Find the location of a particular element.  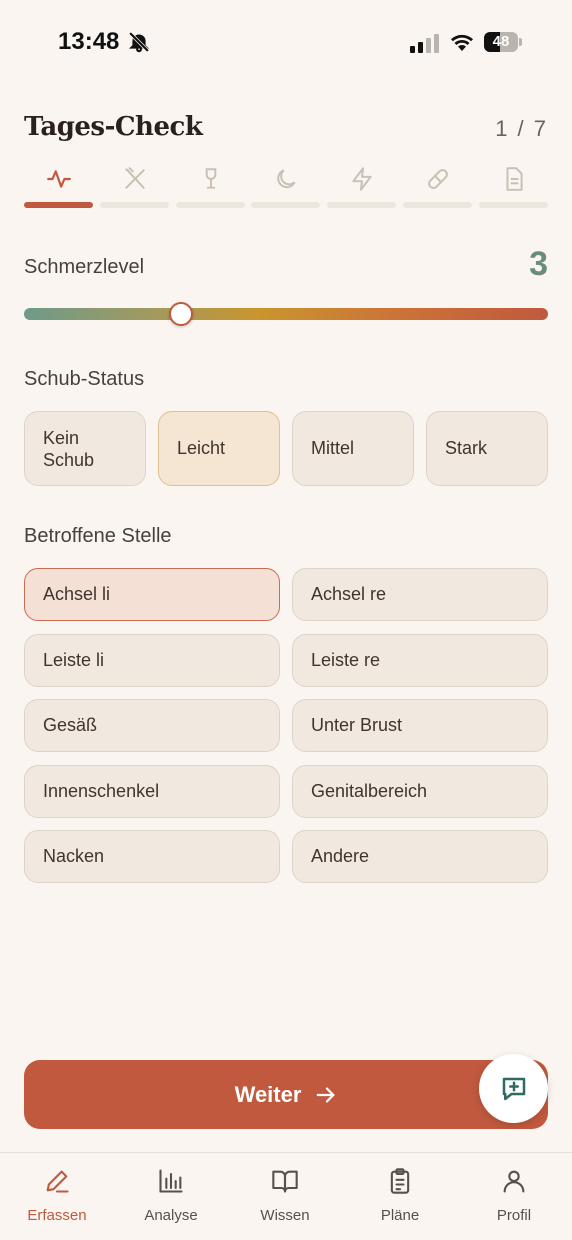

area-option-genitalbereich: Genitalbereich is located at coordinates (420, 791).